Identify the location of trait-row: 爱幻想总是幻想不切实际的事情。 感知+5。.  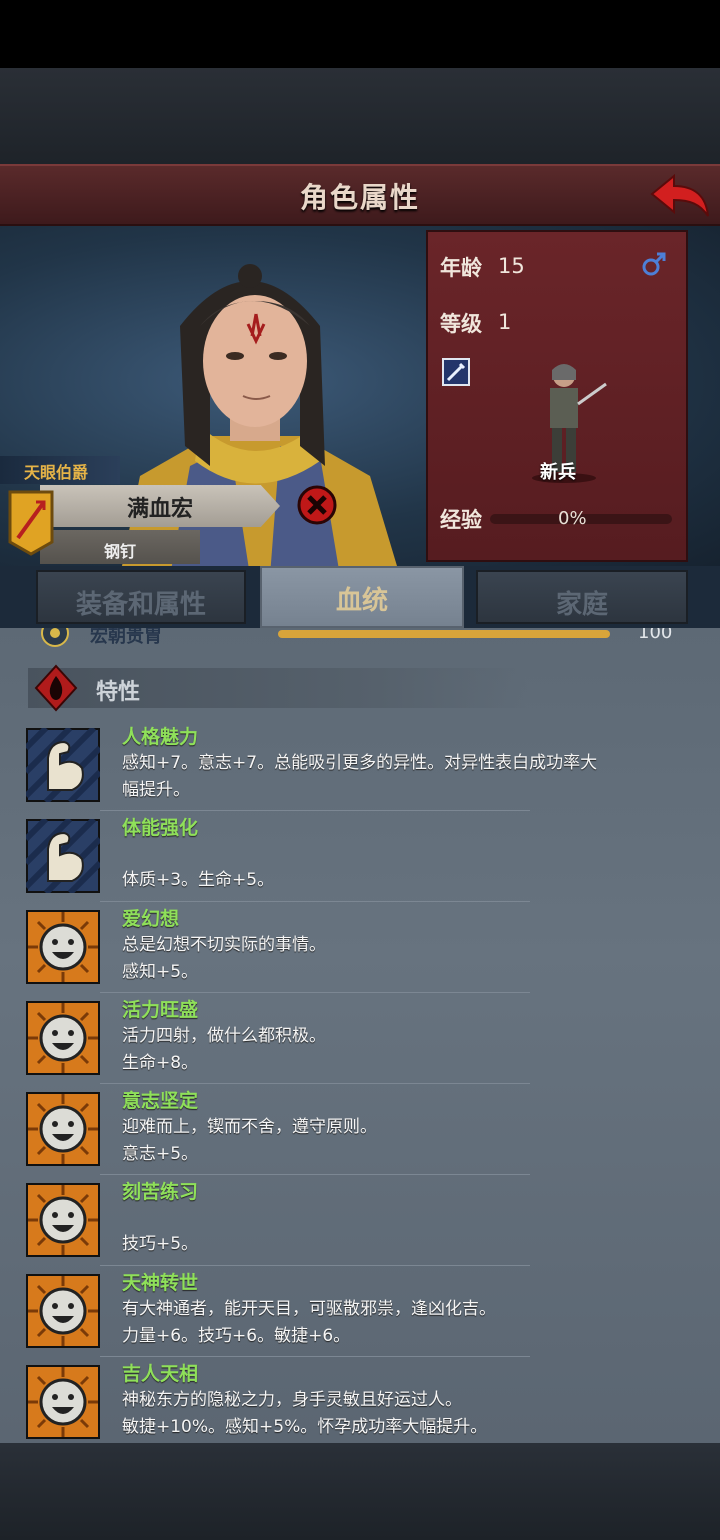
(360, 947).